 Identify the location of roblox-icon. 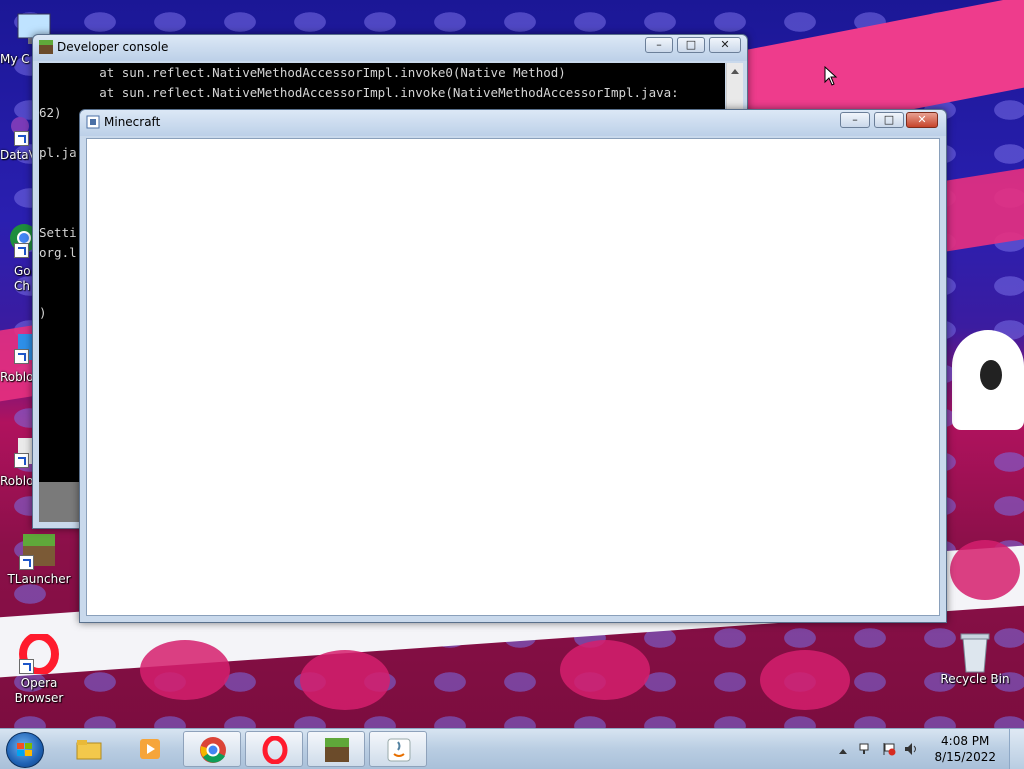
(17, 348).